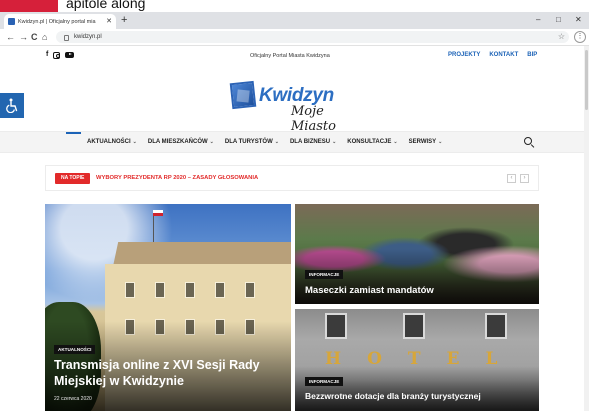 The width and height of the screenshot is (589, 411). I want to click on browser-tab: Kwidzyn.pl | Oficjalny portal mia ✕, so click(60, 21).